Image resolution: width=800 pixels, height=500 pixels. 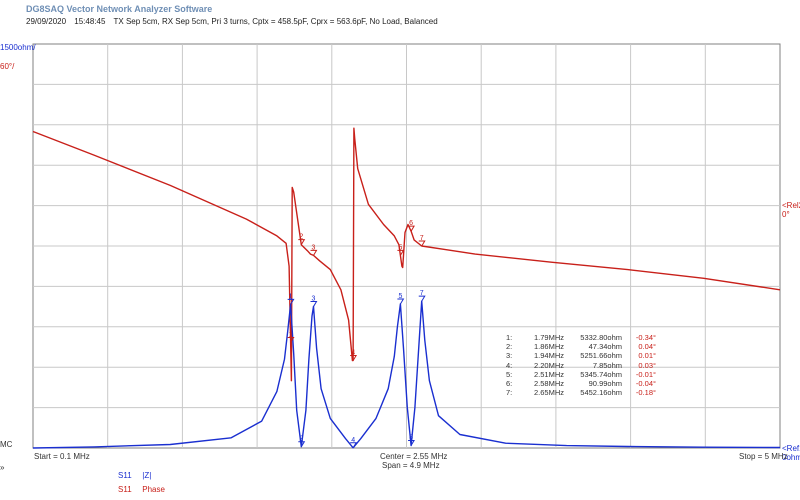 I want to click on legend-magnitude-trace: |Z|, so click(x=147, y=475).